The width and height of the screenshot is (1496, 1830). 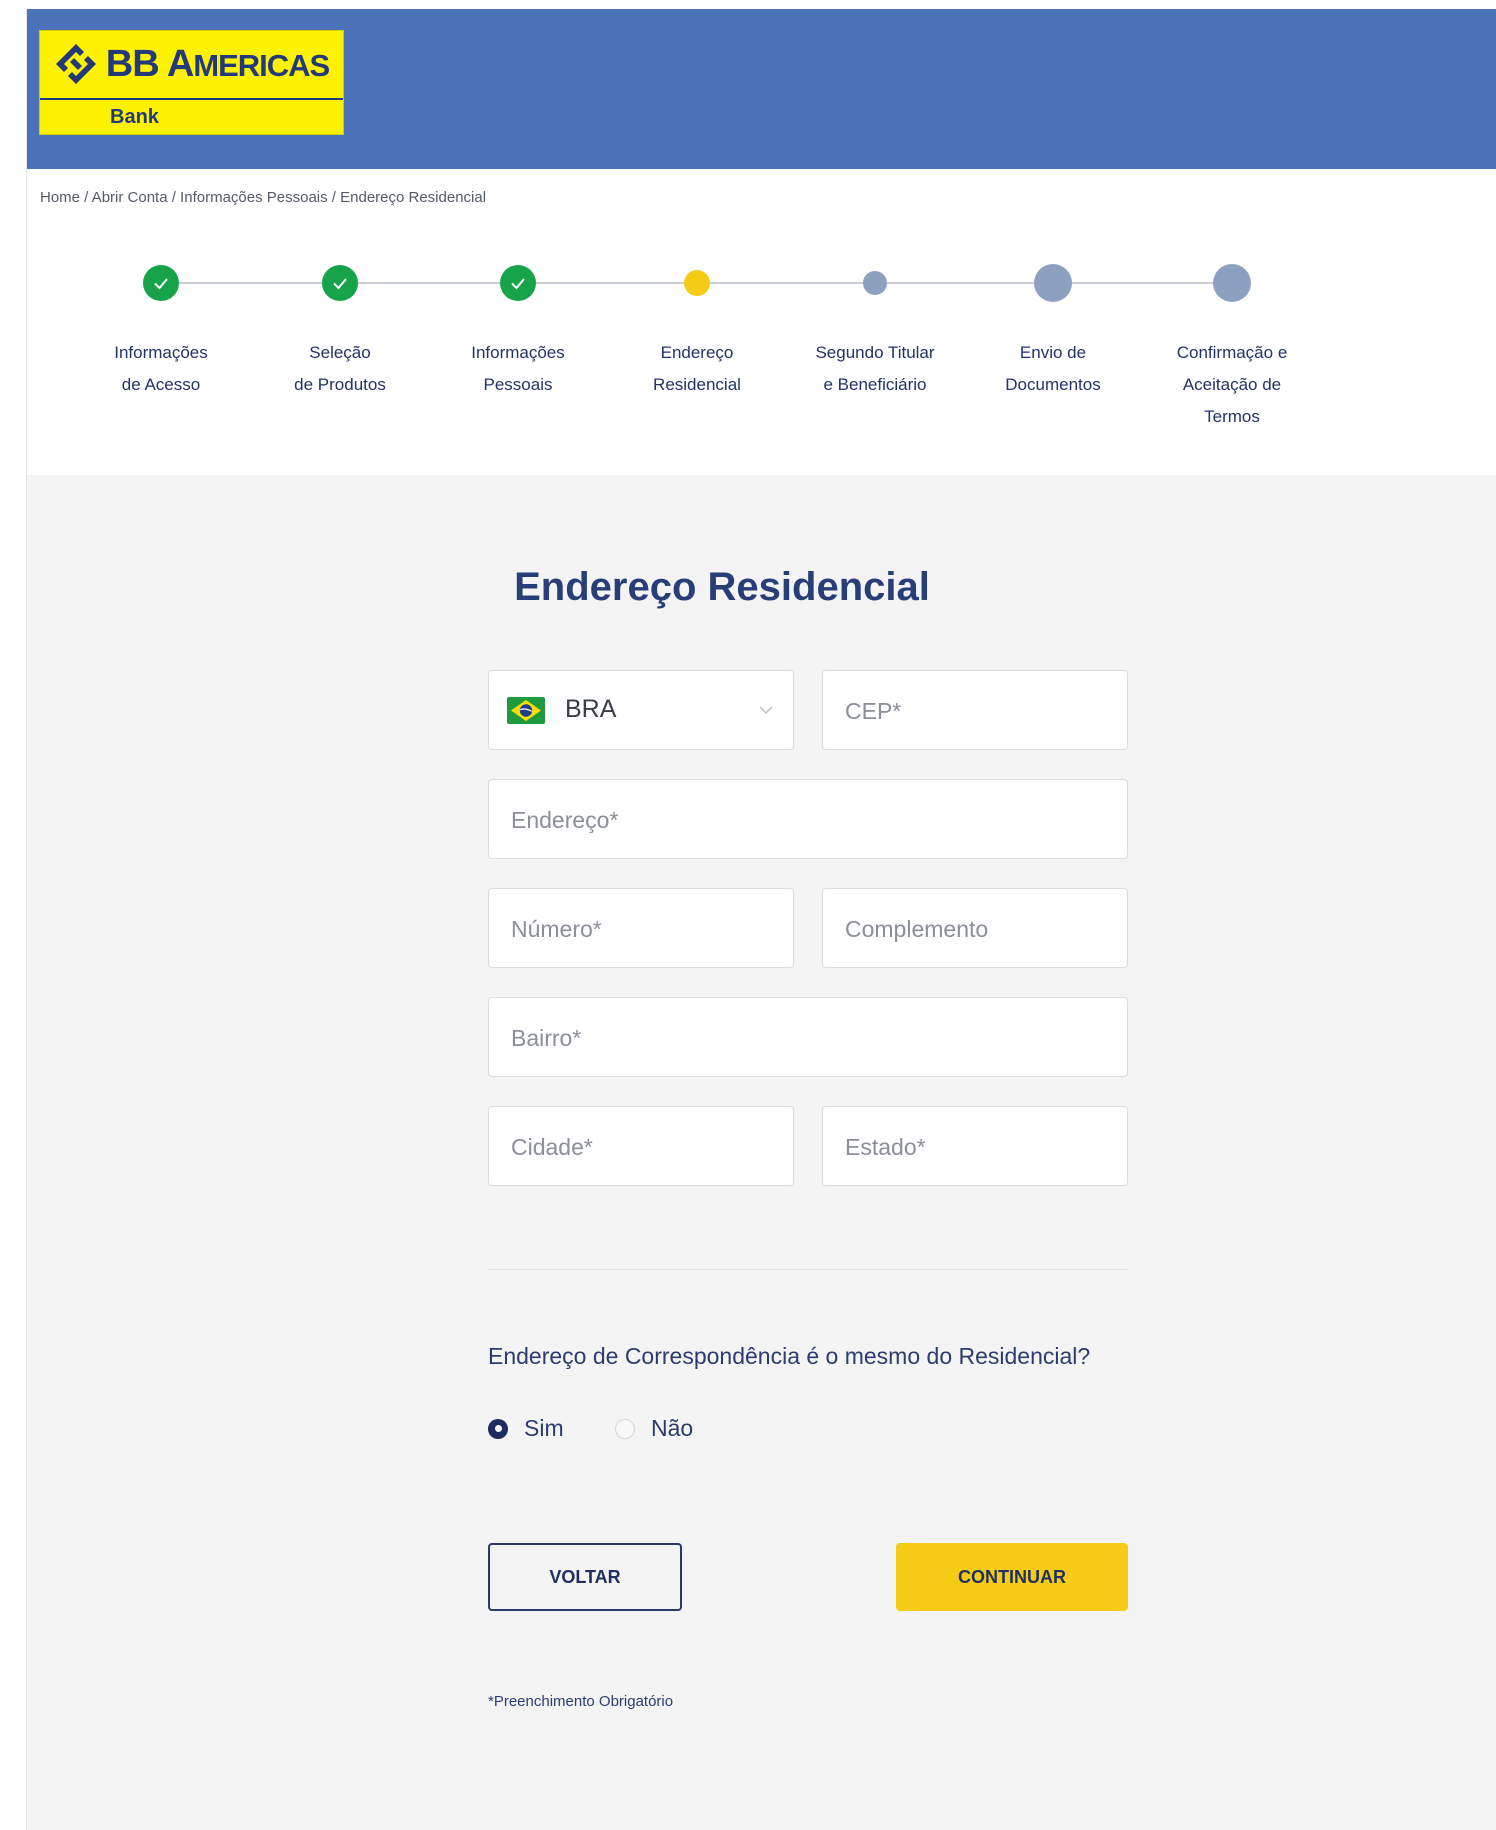 I want to click on bb-logo-icon, so click(x=75, y=64).